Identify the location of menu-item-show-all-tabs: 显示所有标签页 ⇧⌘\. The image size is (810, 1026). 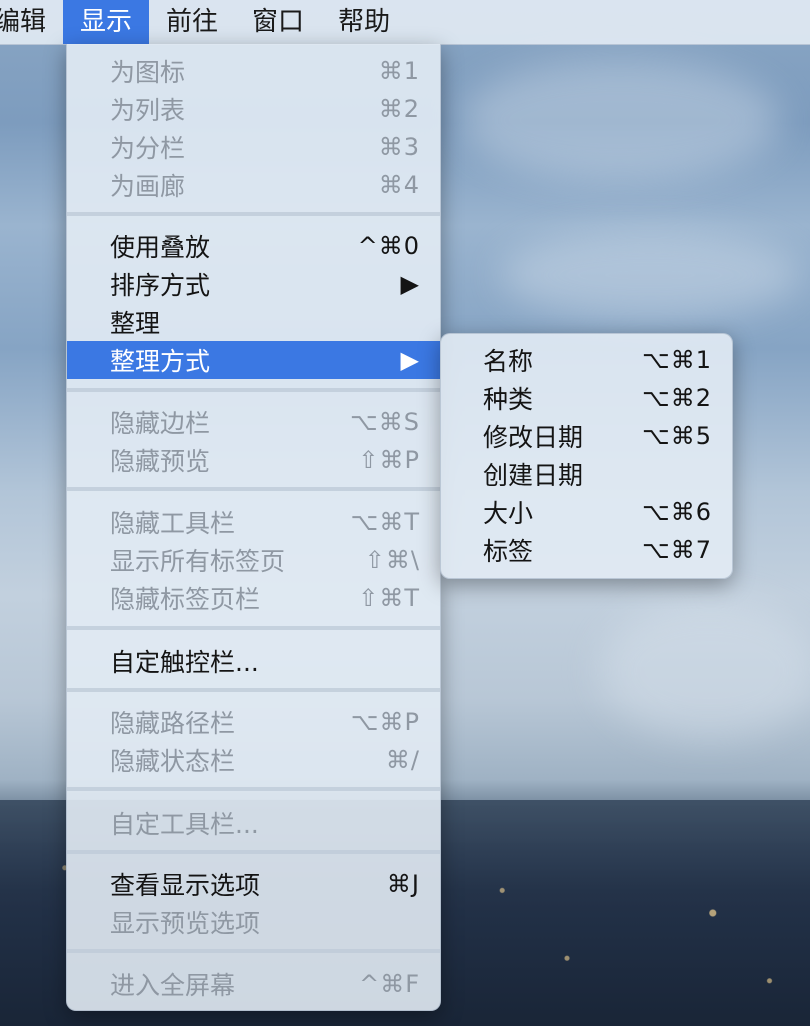
(253, 560).